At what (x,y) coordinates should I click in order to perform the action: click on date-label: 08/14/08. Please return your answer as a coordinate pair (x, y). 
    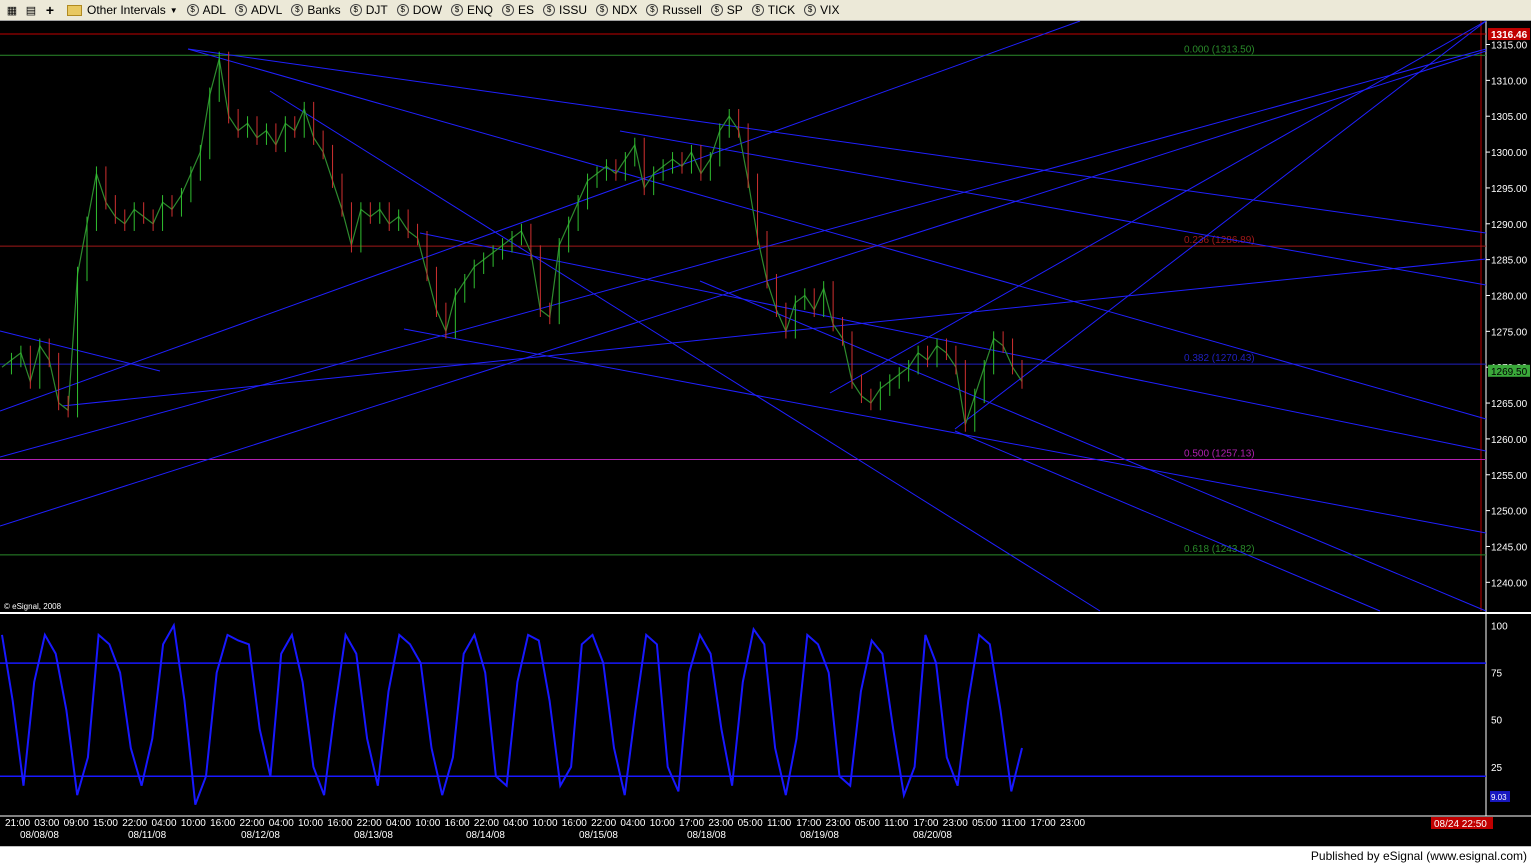
    Looking at the image, I should click on (485, 835).